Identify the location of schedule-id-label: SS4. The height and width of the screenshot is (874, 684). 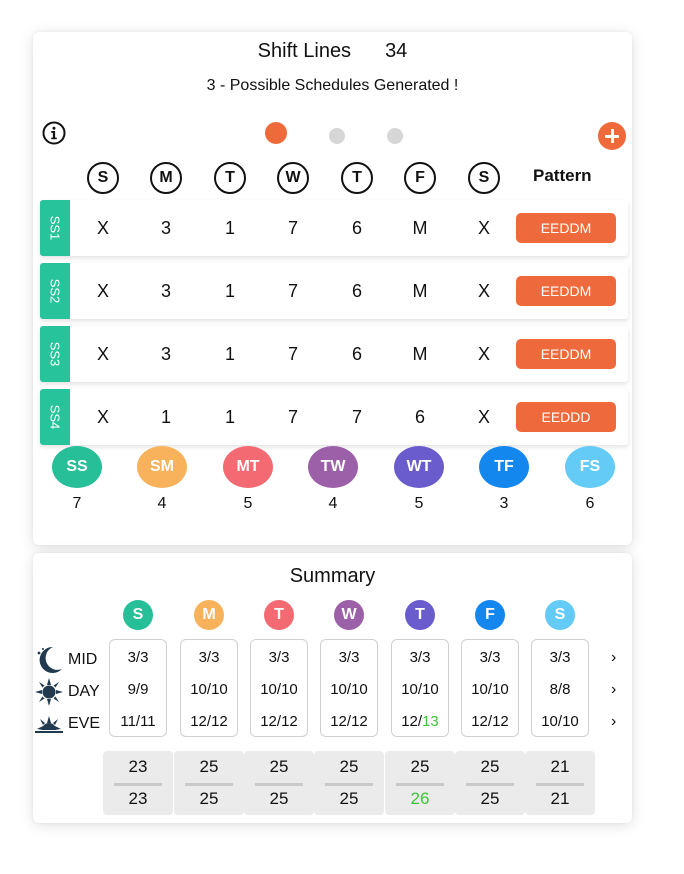
(55, 417).